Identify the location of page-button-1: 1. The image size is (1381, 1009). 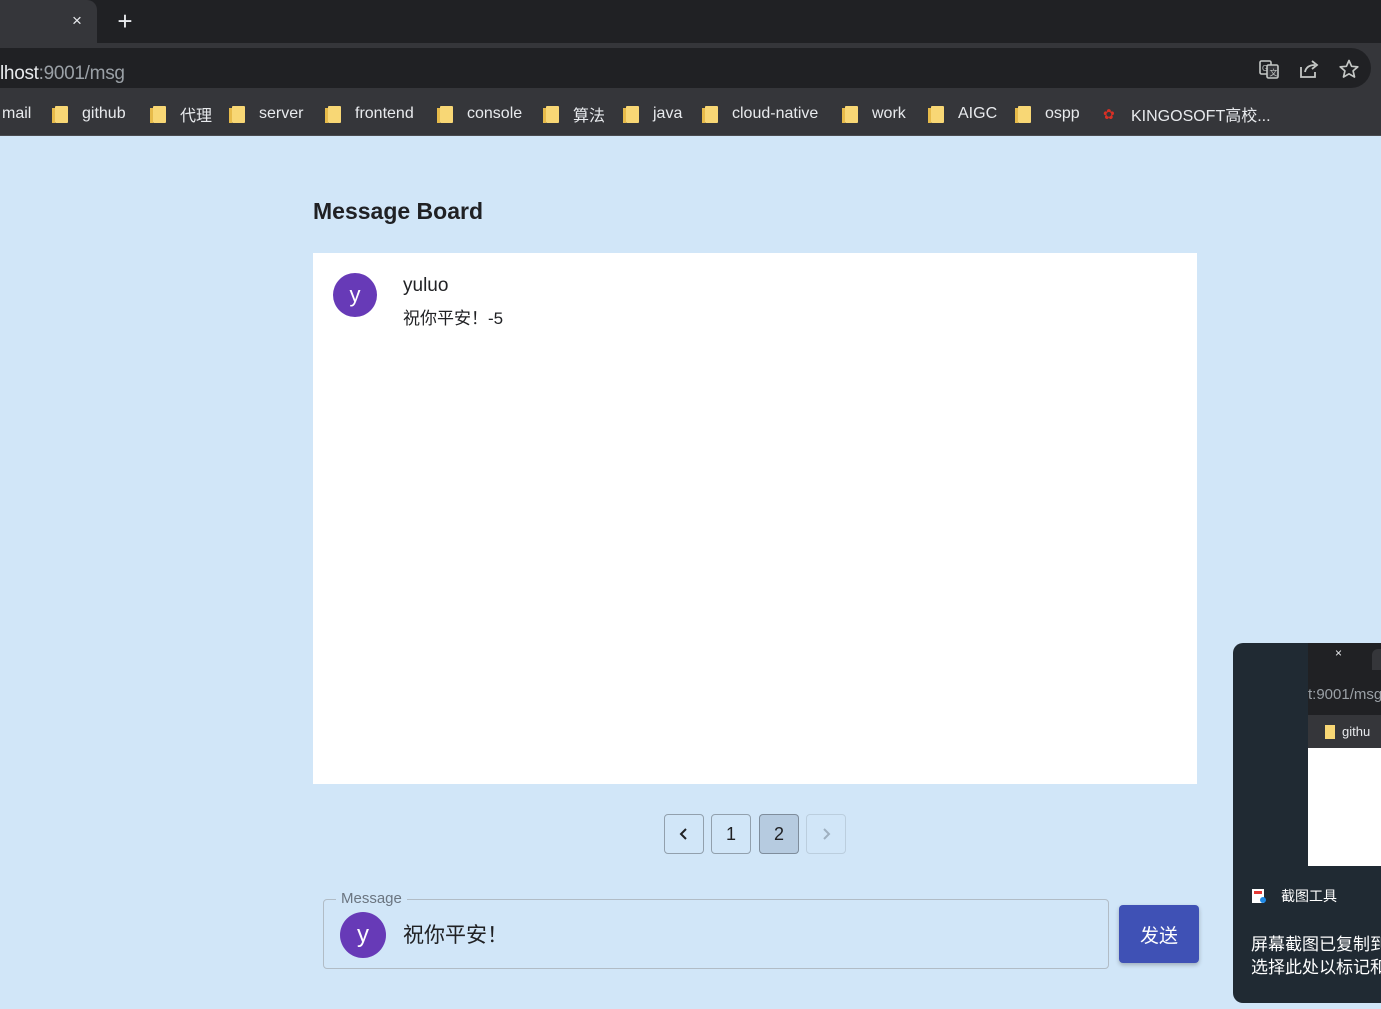
(731, 834).